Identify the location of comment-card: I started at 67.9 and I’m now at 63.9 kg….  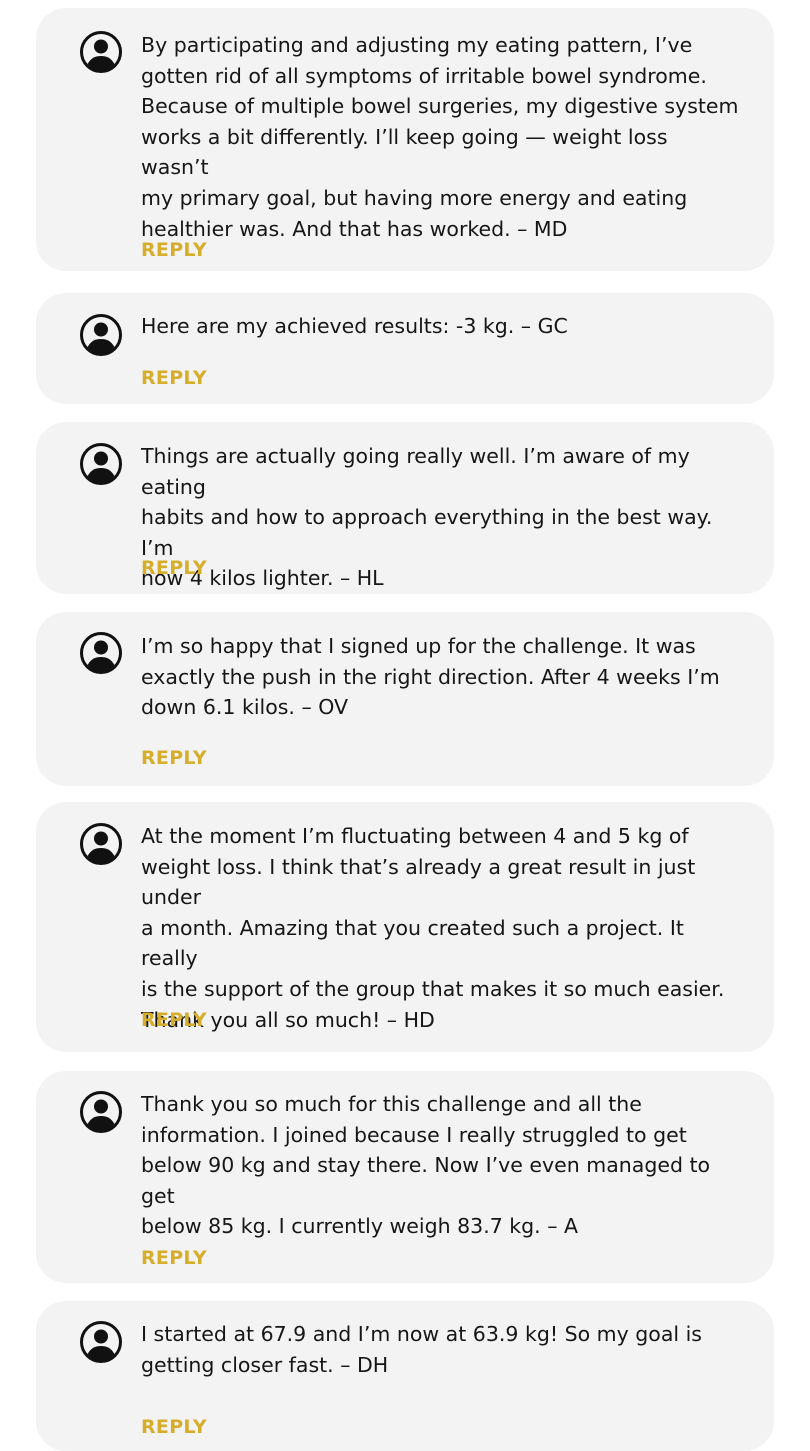
(405, 1376).